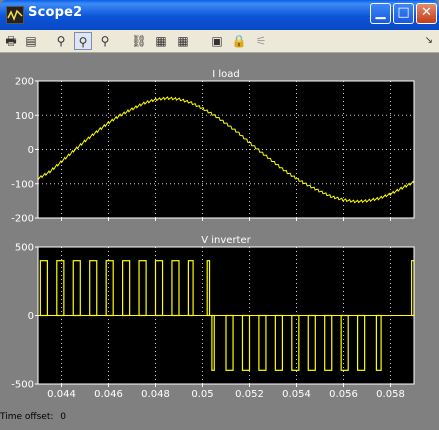 The height and width of the screenshot is (430, 439). I want to click on signal-selection-icon: ⚟, so click(261, 41).